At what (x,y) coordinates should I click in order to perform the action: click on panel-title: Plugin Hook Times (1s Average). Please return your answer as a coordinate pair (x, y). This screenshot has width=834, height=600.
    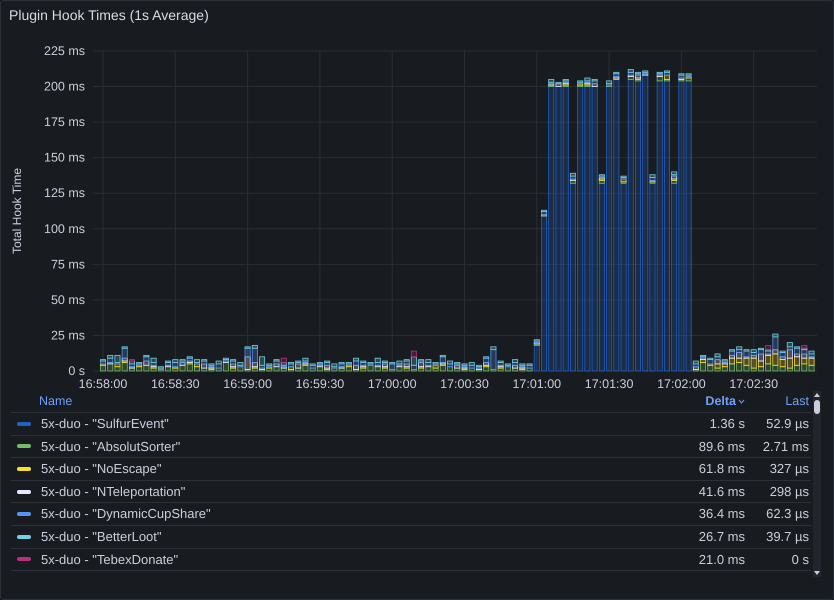
    Looking at the image, I should click on (109, 15).